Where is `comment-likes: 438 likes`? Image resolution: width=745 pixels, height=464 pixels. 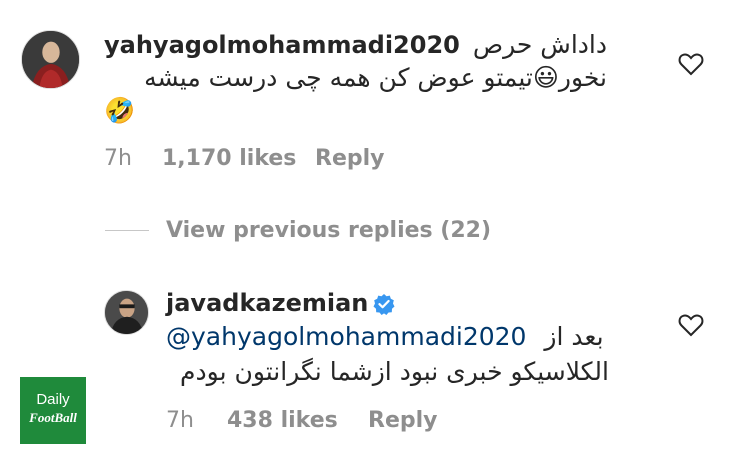 comment-likes: 438 likes is located at coordinates (282, 420).